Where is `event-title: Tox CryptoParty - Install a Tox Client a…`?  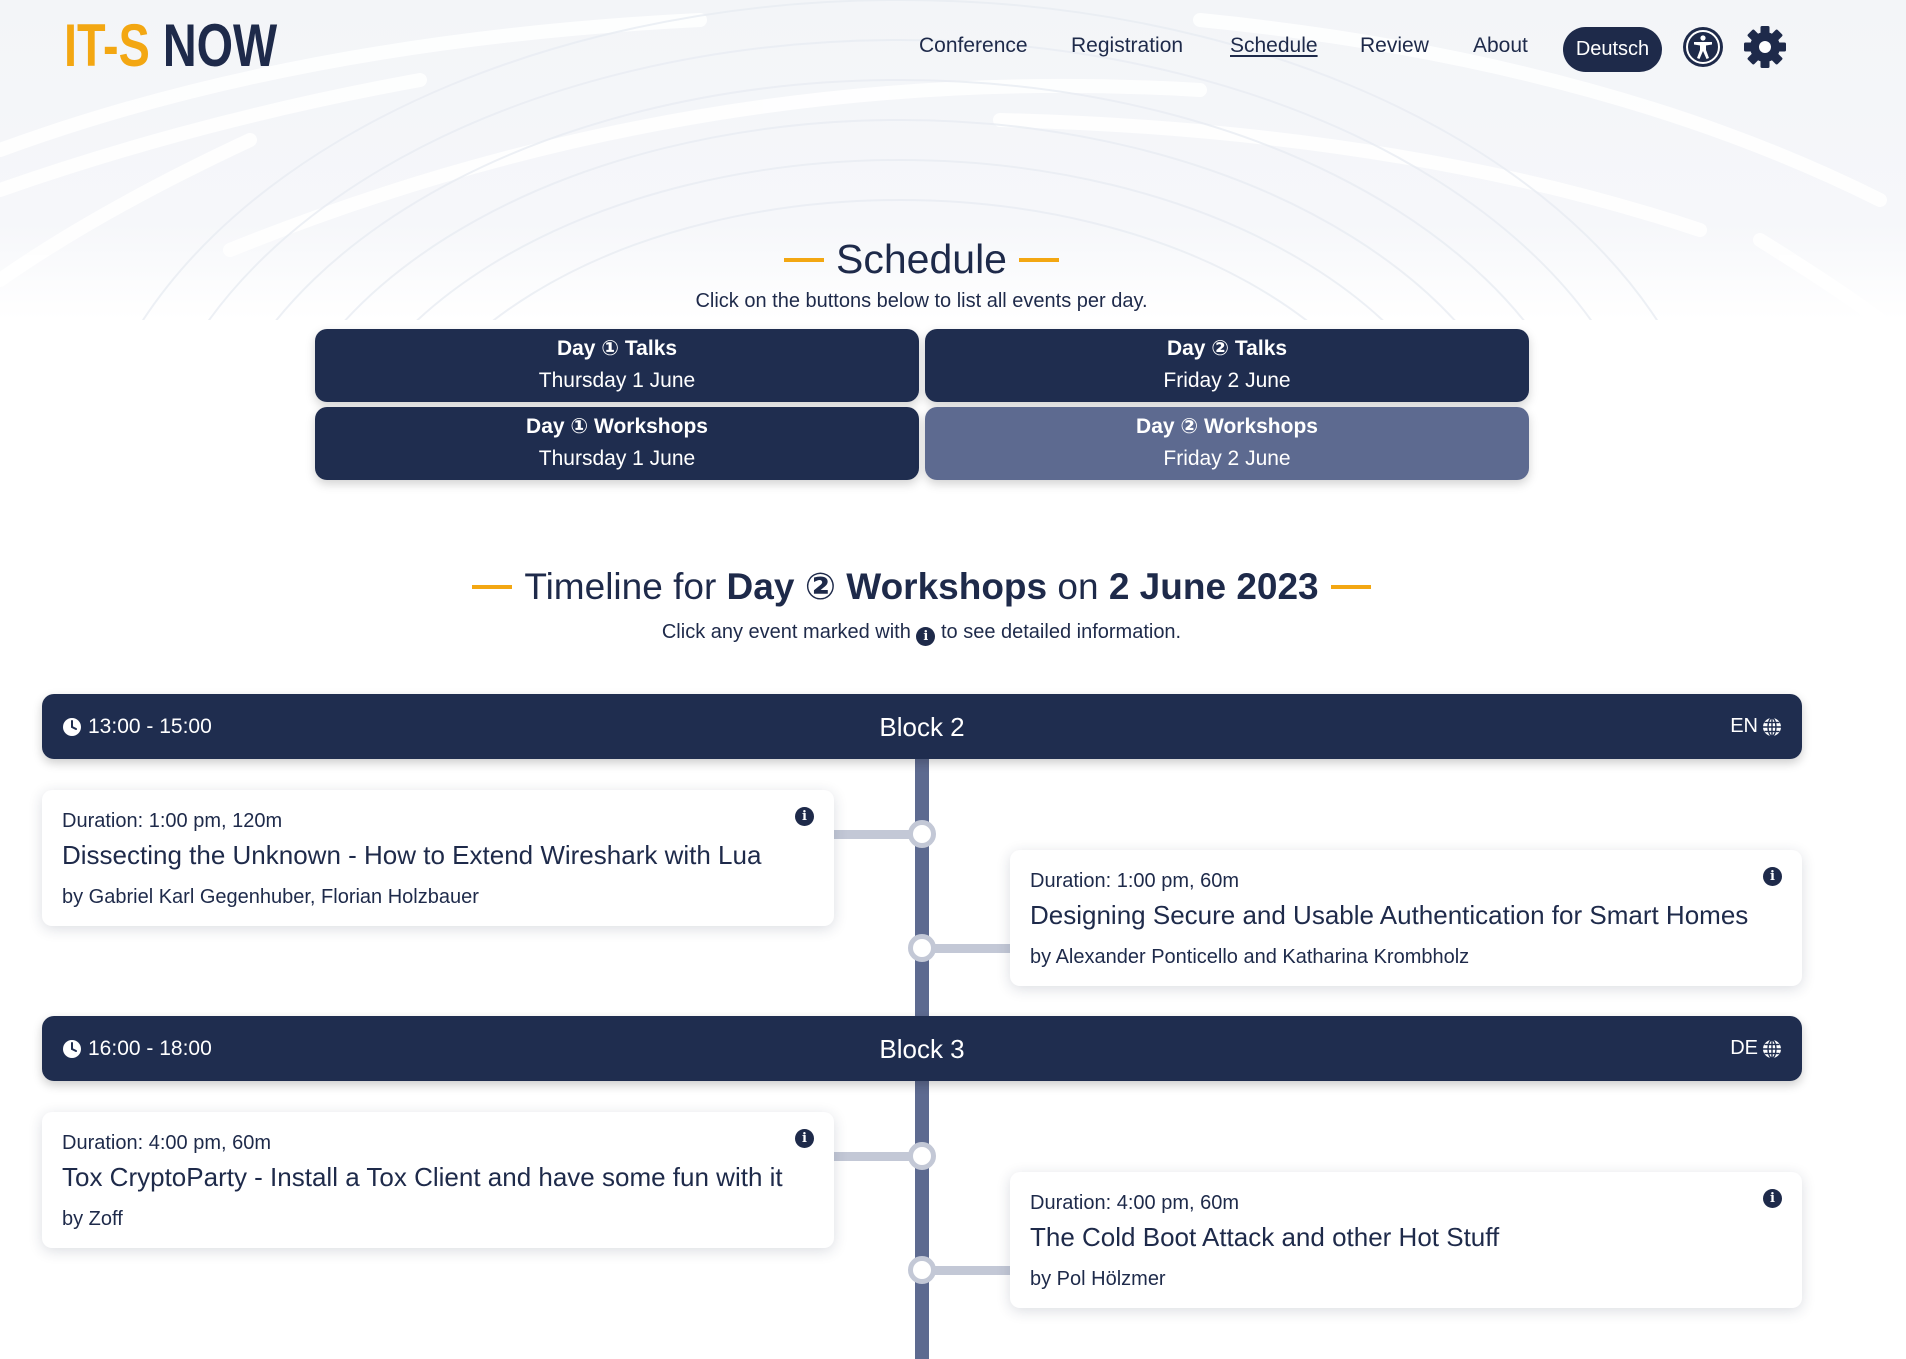 event-title: Tox CryptoParty - Install a Tox Client a… is located at coordinates (422, 1177).